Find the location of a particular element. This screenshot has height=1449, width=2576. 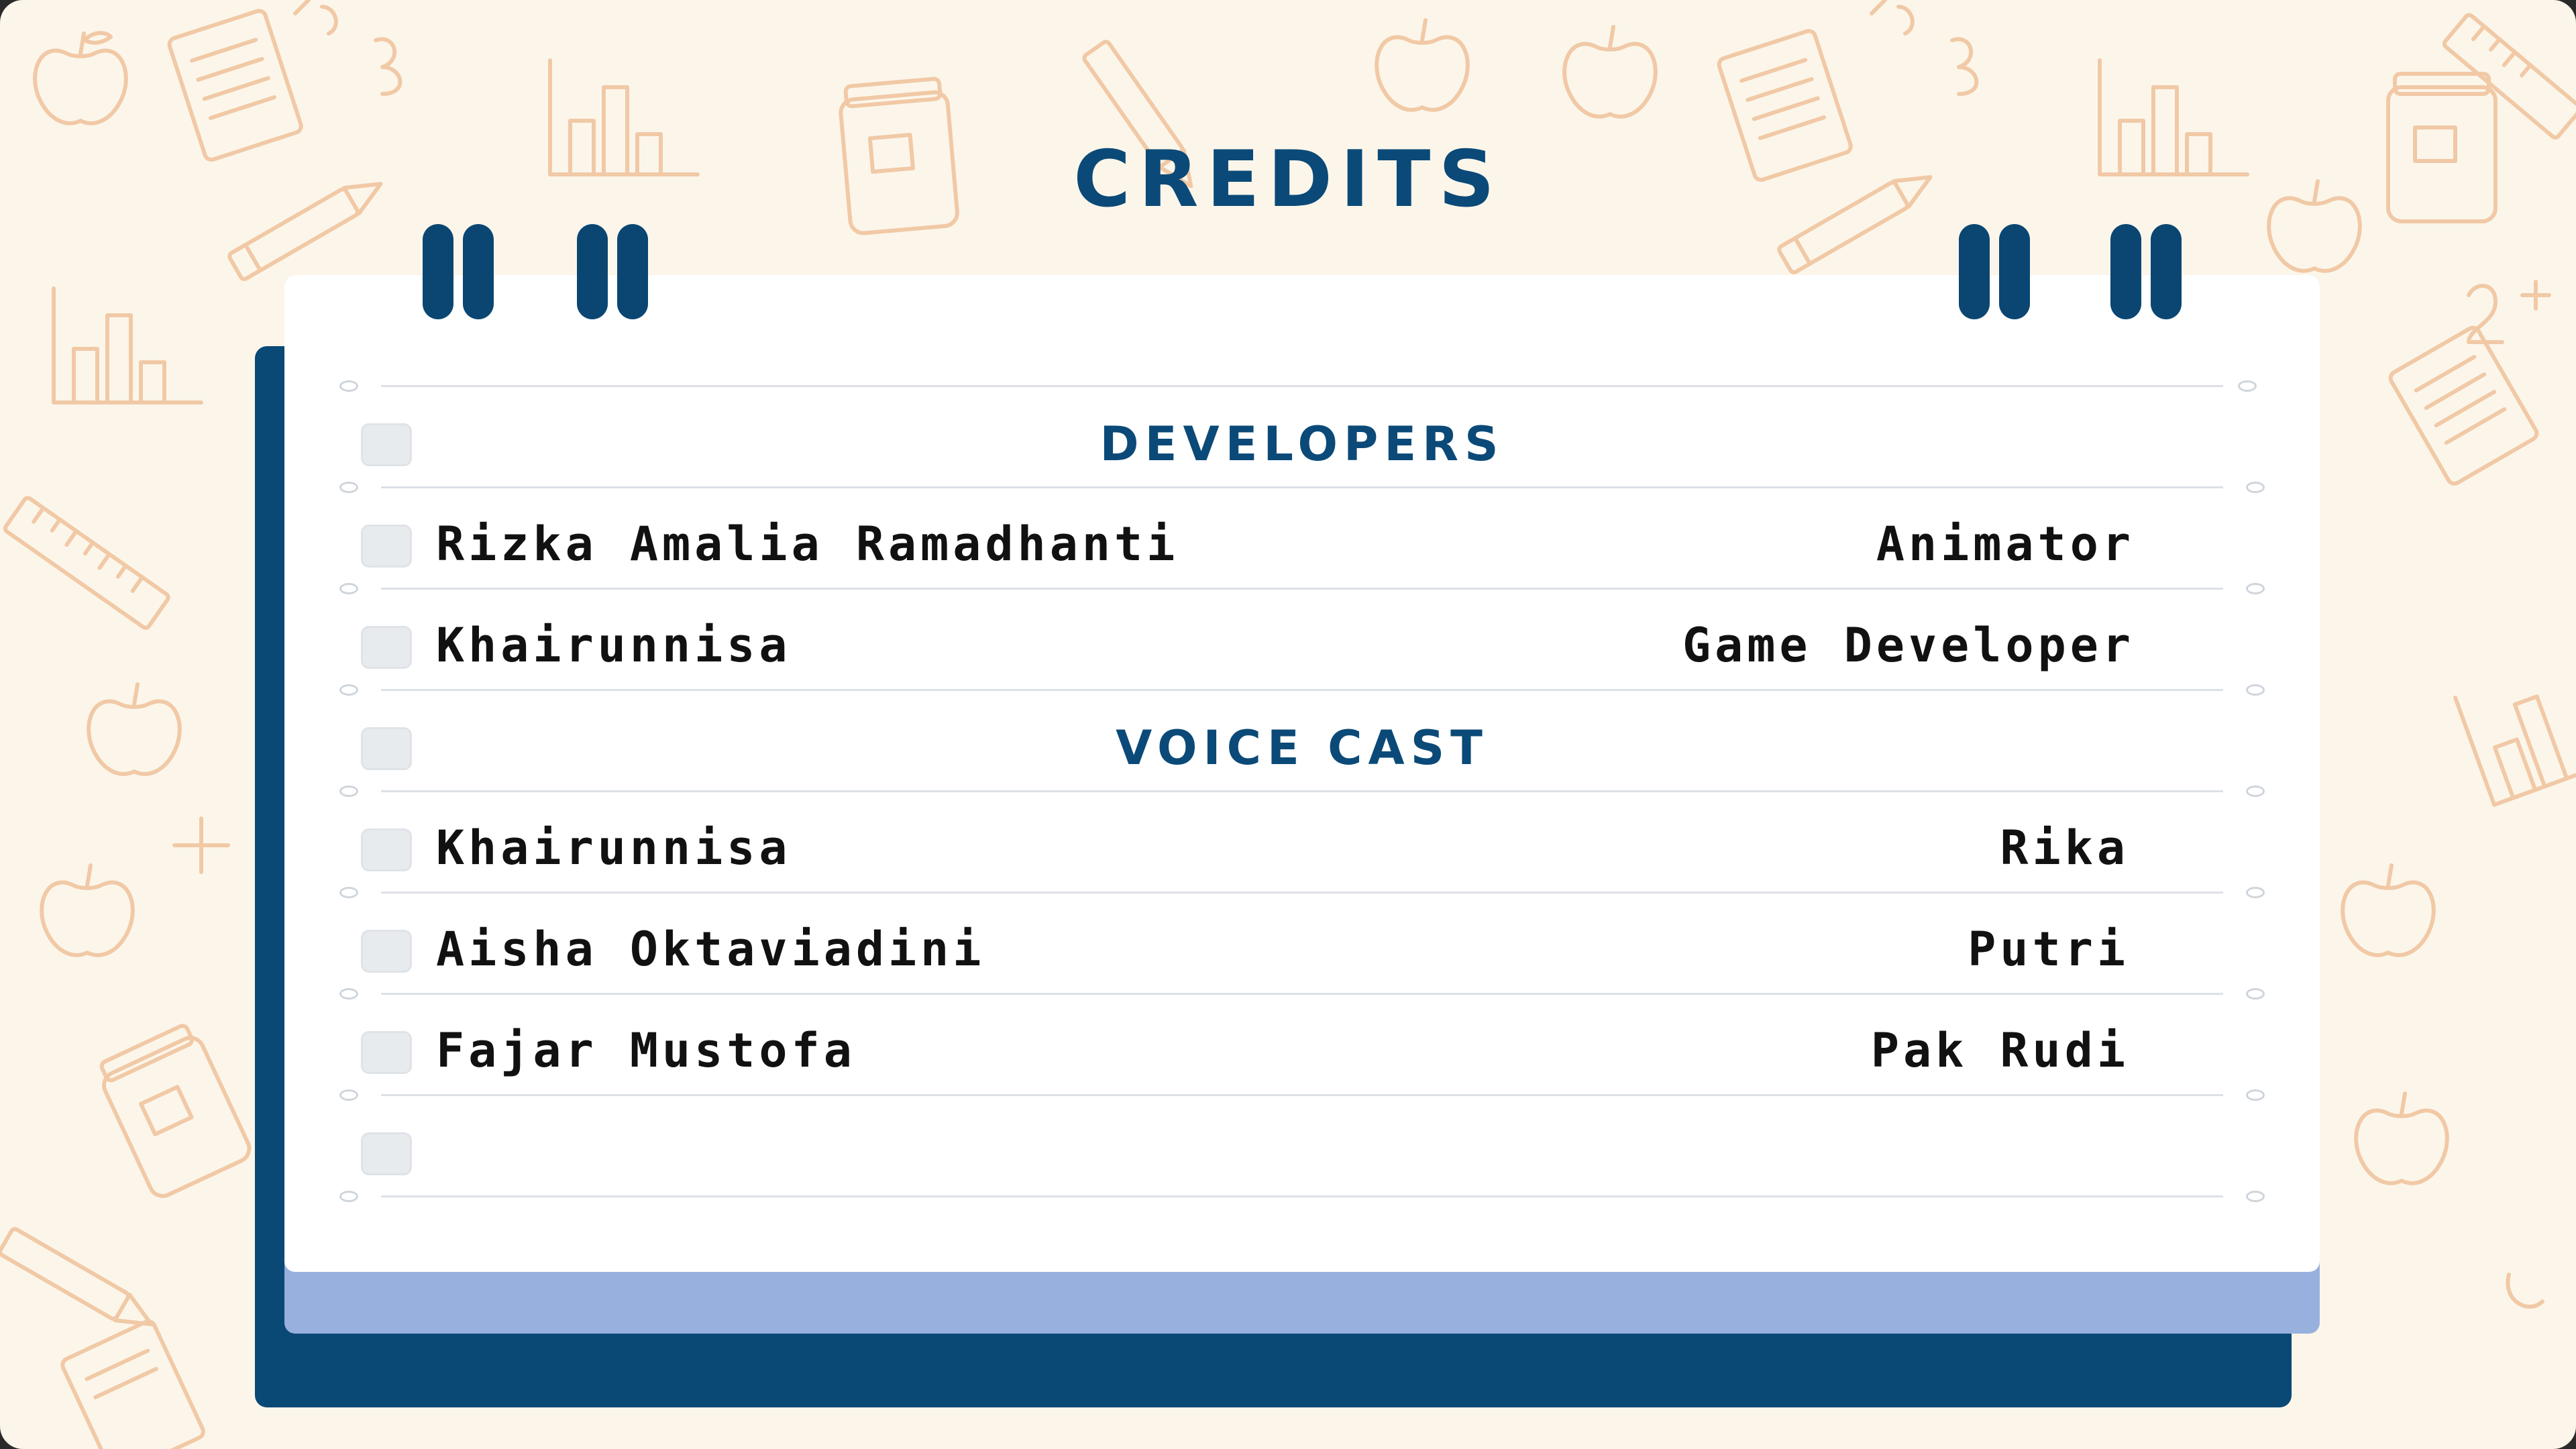

section-title: VOICE CAST is located at coordinates (1302, 747).